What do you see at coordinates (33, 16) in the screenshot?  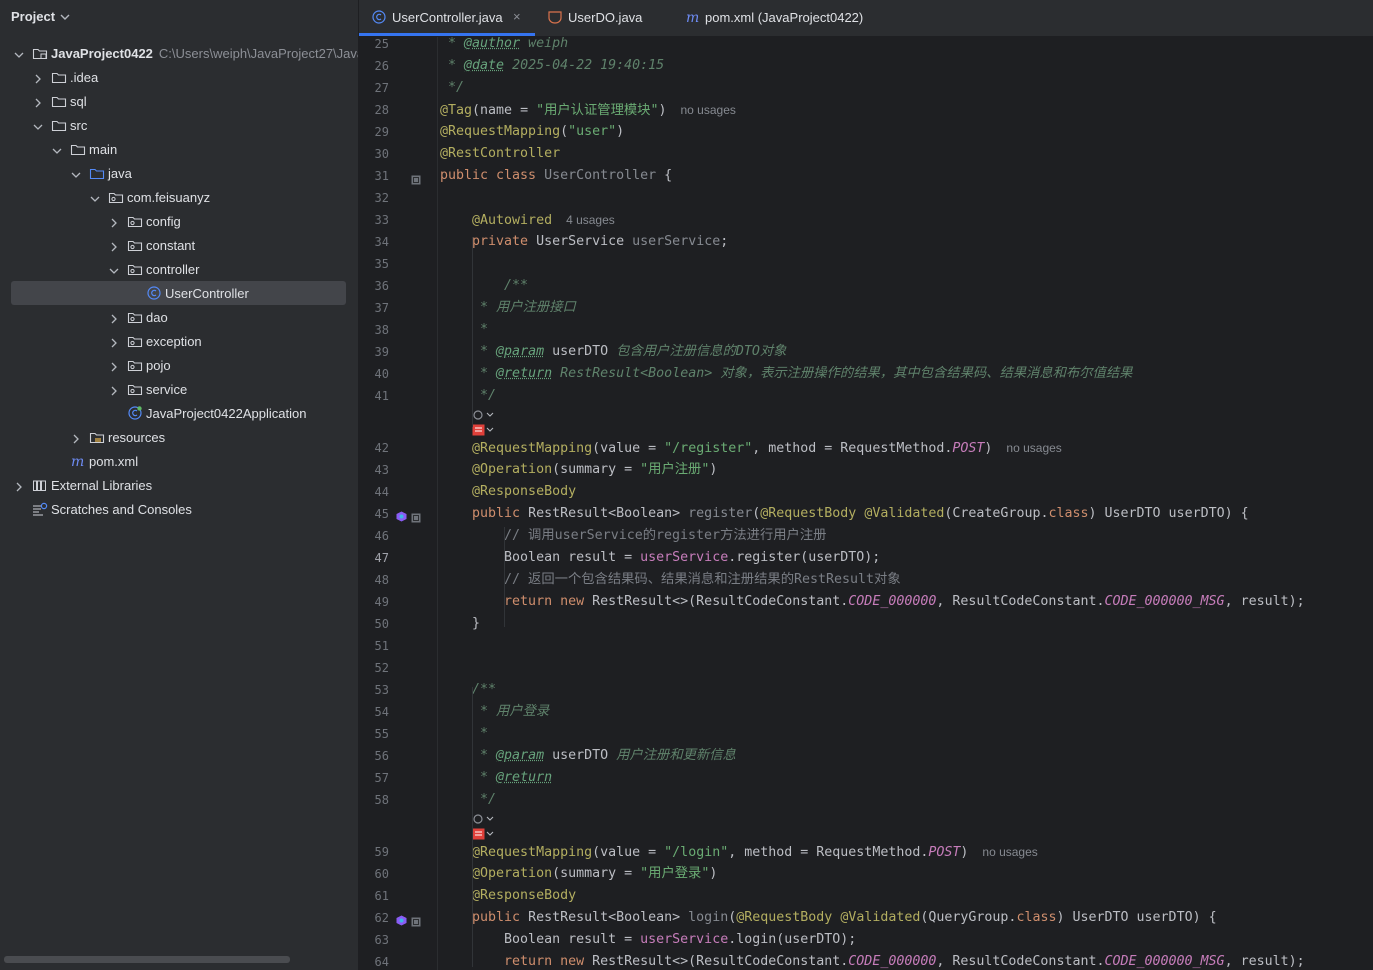 I see `project-panel-title: Project` at bounding box center [33, 16].